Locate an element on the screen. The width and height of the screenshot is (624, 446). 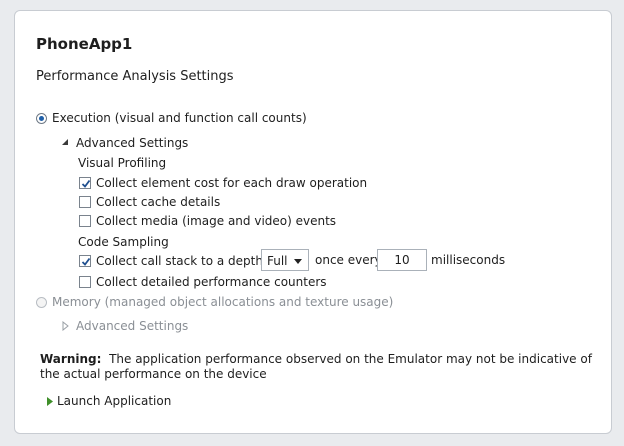
memory-advanced-settings: Advanced Settings is located at coordinates (132, 326).